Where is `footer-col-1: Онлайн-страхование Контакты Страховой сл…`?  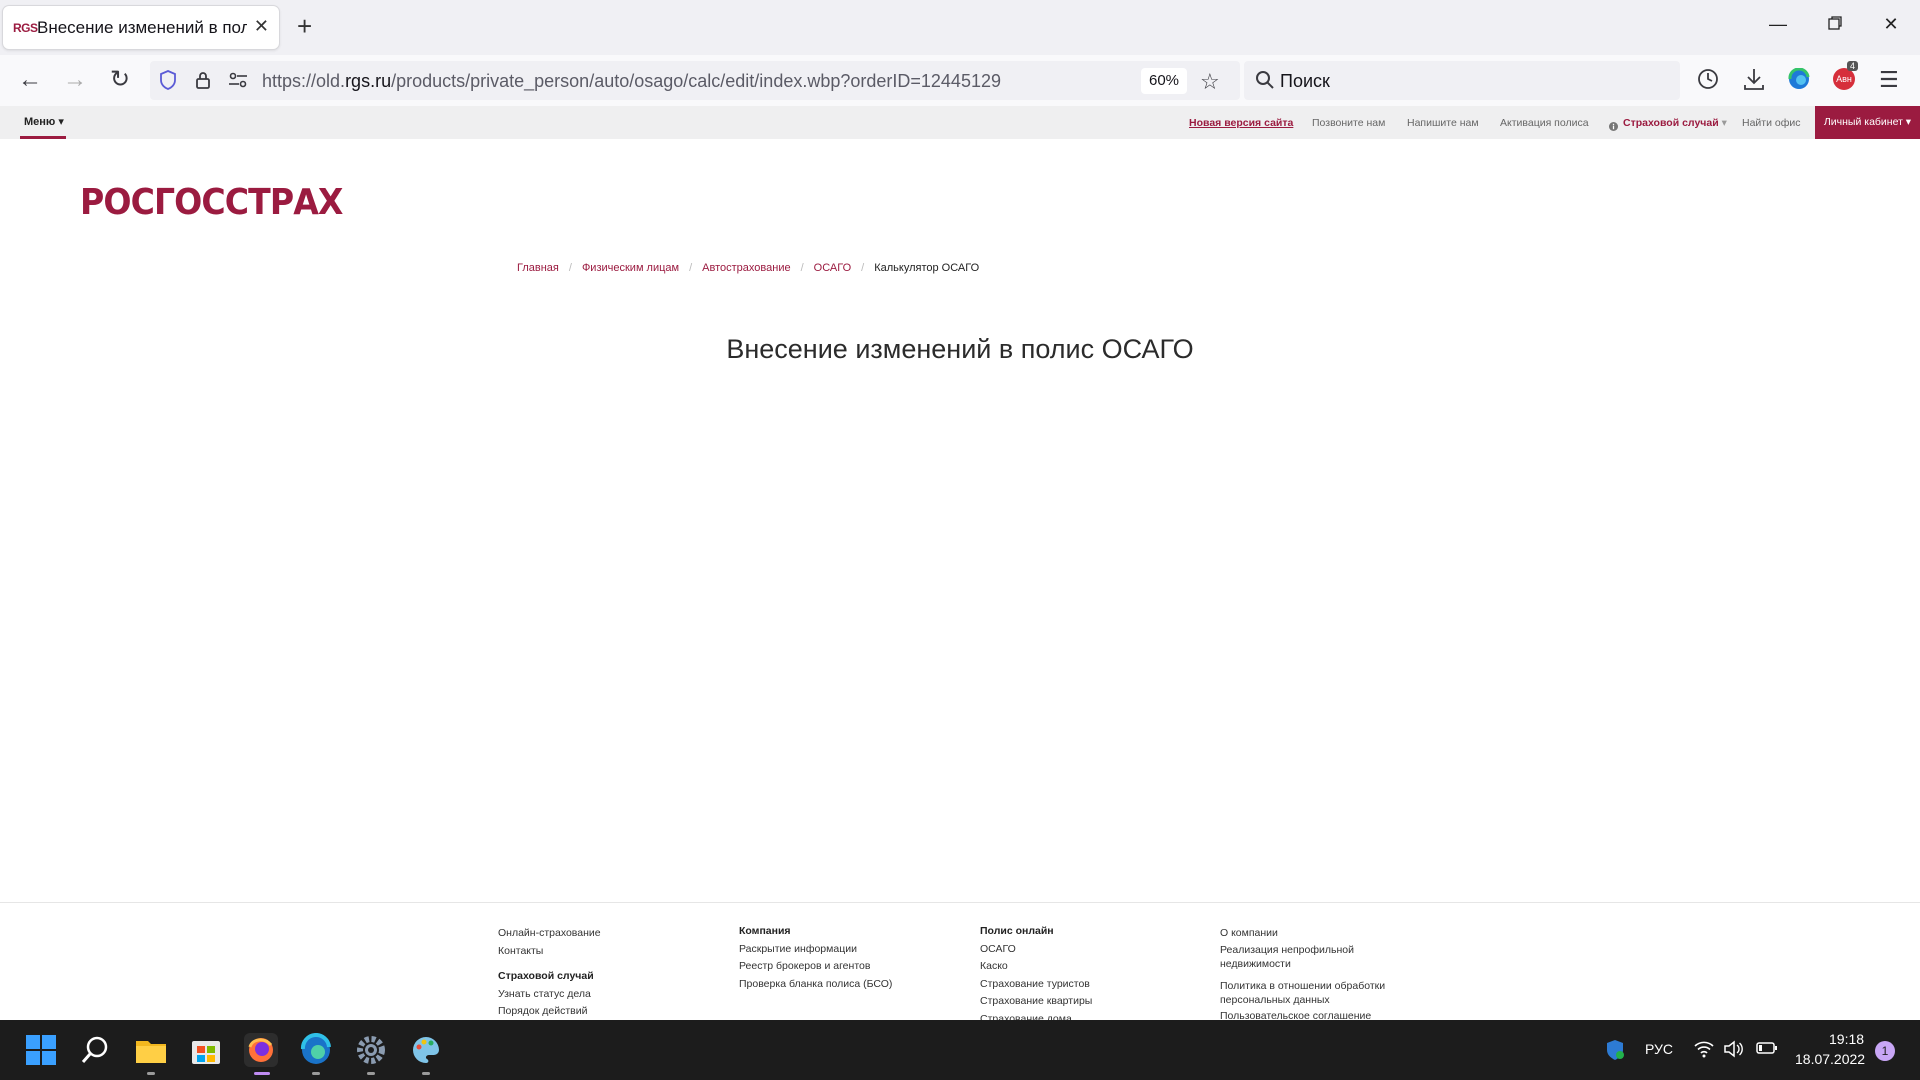
footer-col-1: Онлайн-страхование Контакты Страховой сл… is located at coordinates (549, 973).